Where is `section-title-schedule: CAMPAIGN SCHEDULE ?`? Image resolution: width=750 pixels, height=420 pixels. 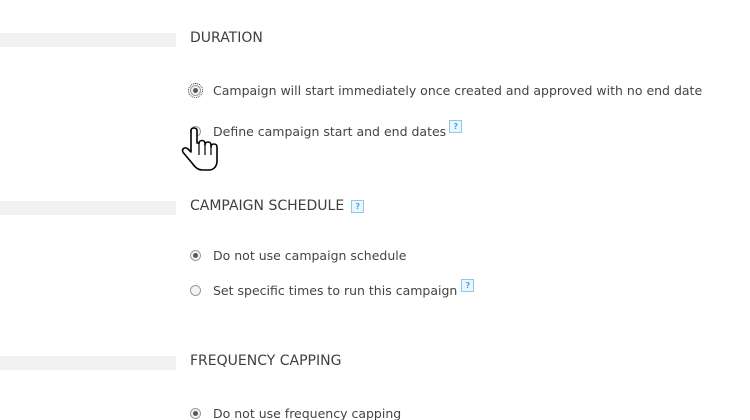 section-title-schedule: CAMPAIGN SCHEDULE ? is located at coordinates (277, 206).